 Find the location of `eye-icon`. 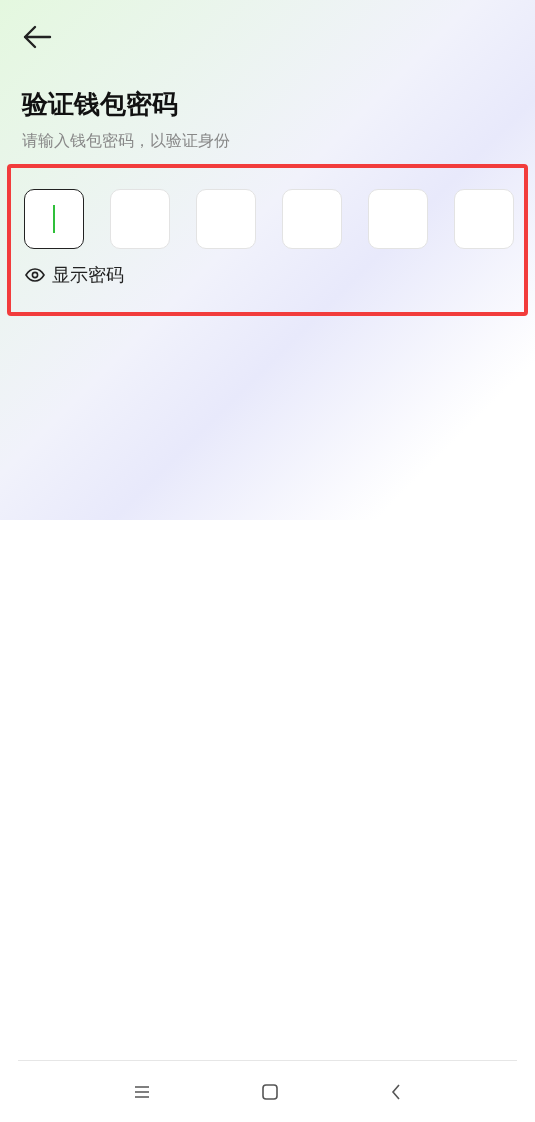

eye-icon is located at coordinates (35, 274).